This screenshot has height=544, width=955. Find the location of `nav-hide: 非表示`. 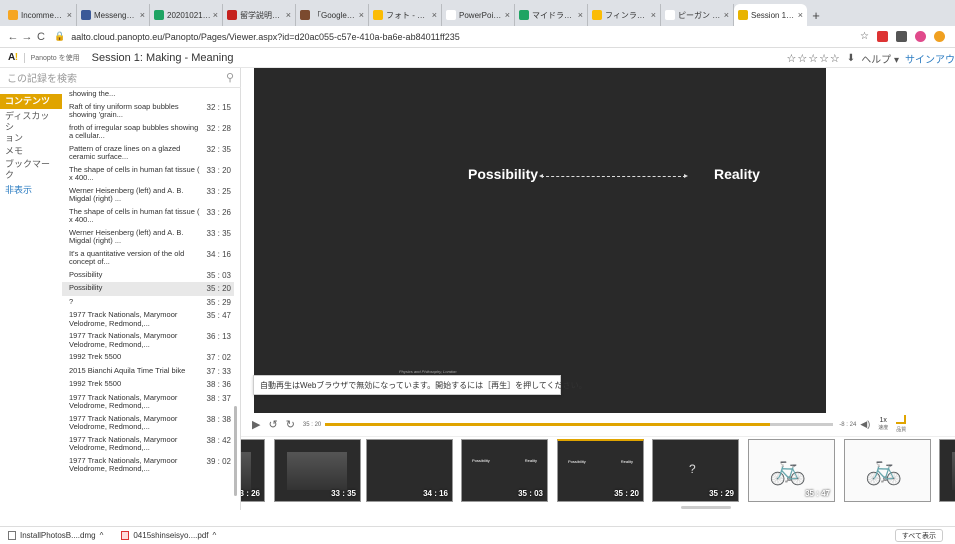

nav-hide: 非表示 is located at coordinates (31, 190).